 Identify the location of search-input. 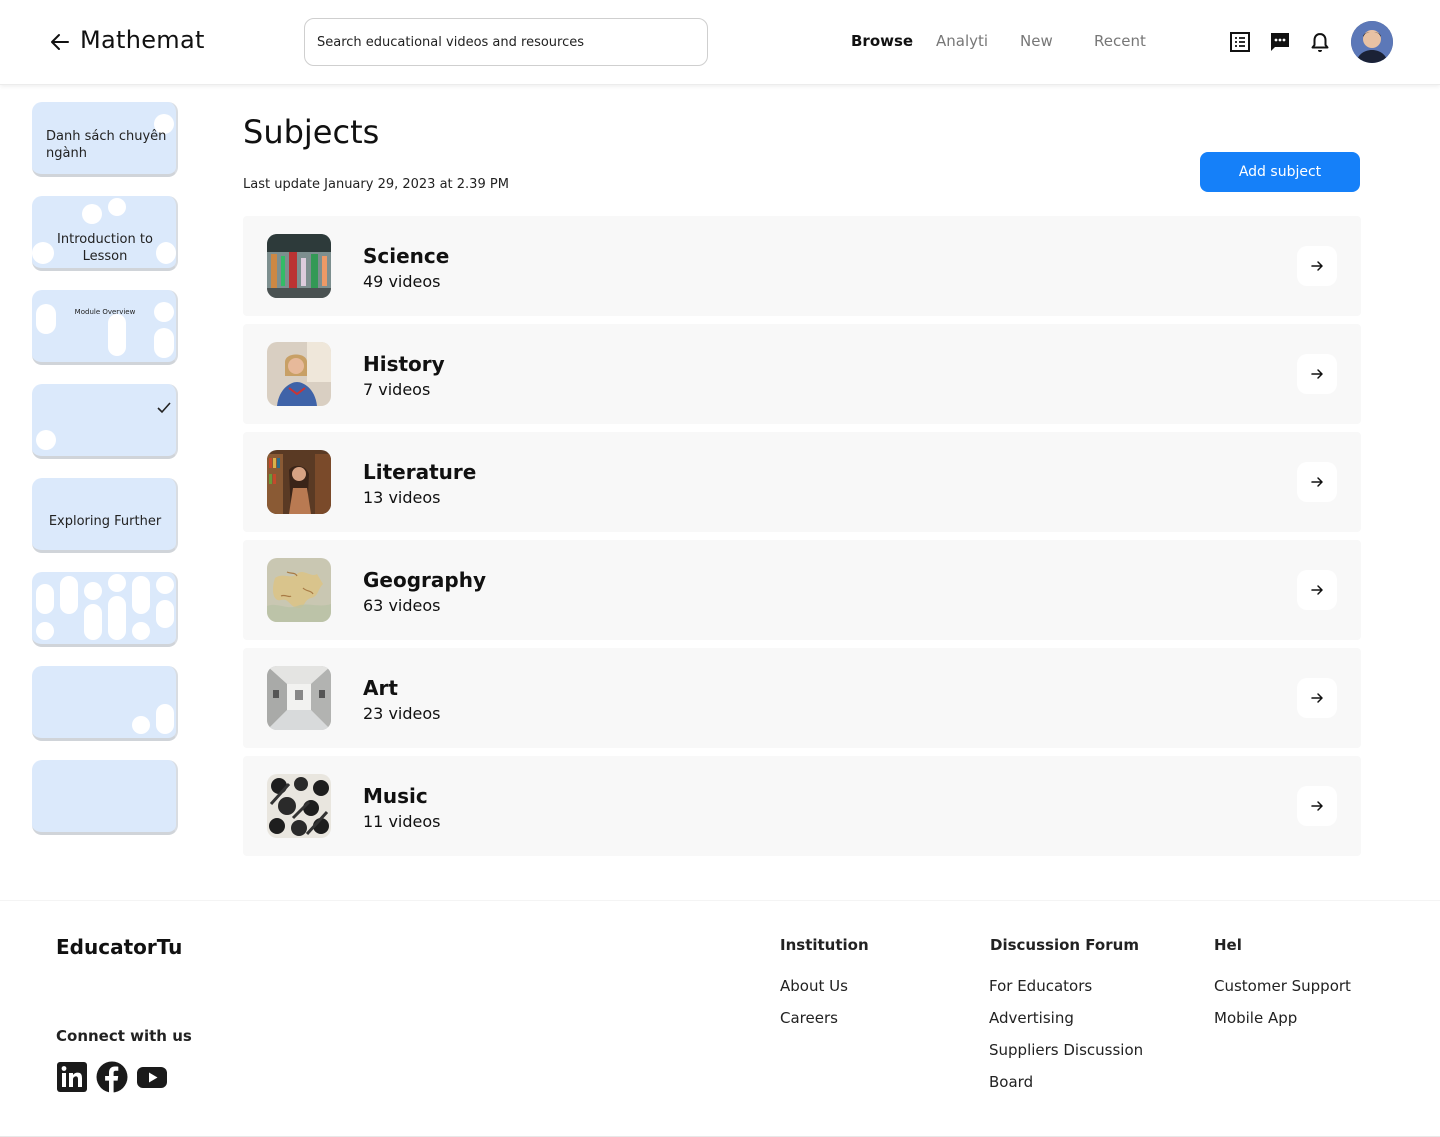
(506, 42).